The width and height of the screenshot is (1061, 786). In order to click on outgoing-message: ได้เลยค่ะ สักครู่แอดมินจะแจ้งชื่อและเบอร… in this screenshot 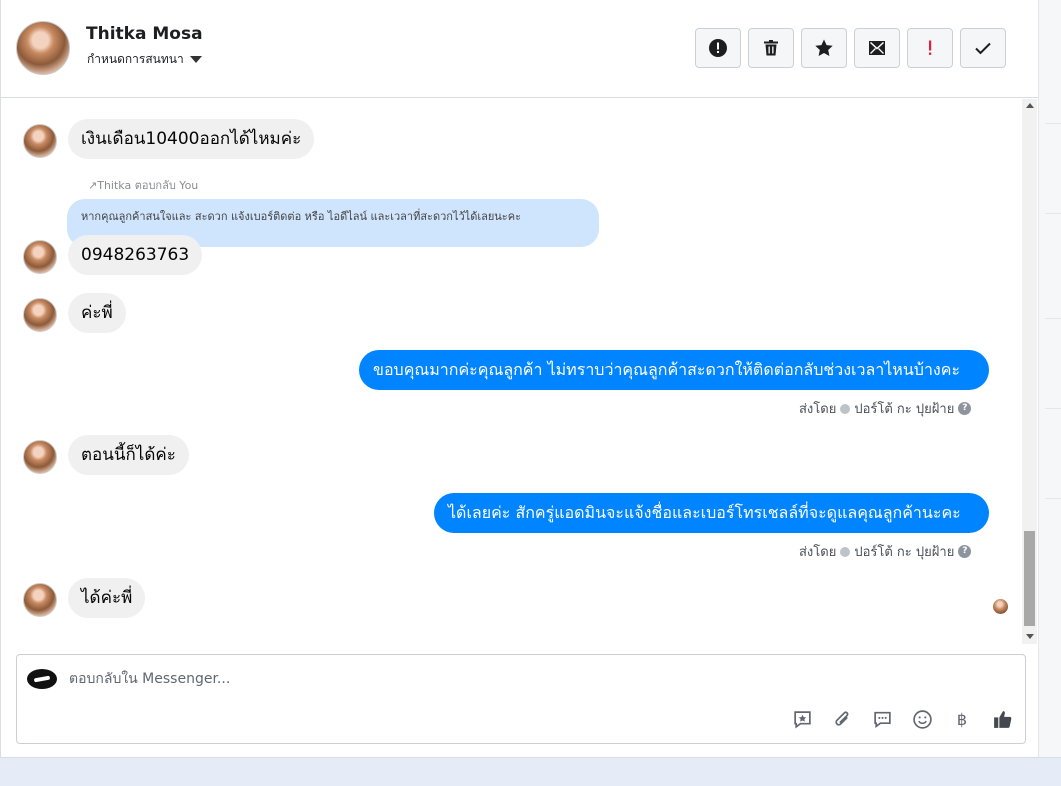, I will do `click(711, 513)`.